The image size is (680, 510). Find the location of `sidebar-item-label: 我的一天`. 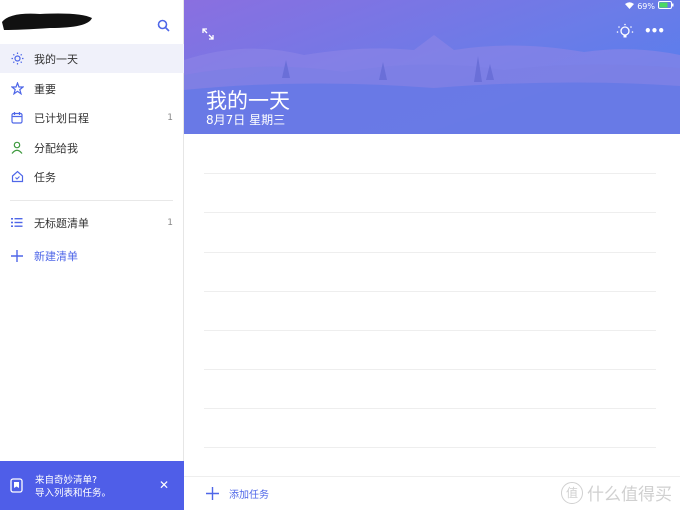

sidebar-item-label: 我的一天 is located at coordinates (56, 59).